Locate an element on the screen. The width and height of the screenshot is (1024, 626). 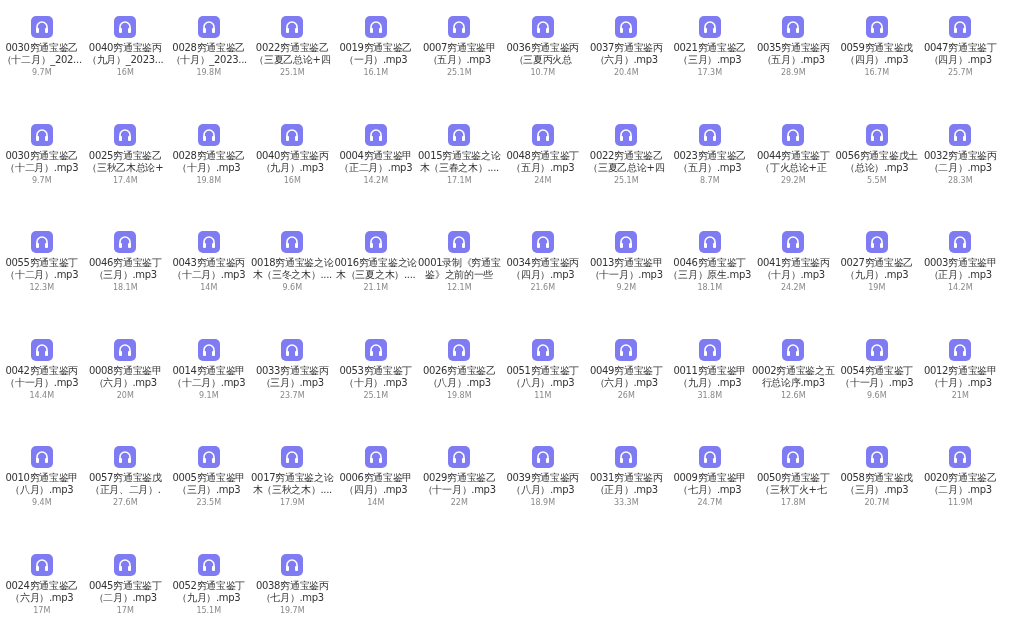
file-name: （三夏乙总论+四 is located at coordinates (626, 167).